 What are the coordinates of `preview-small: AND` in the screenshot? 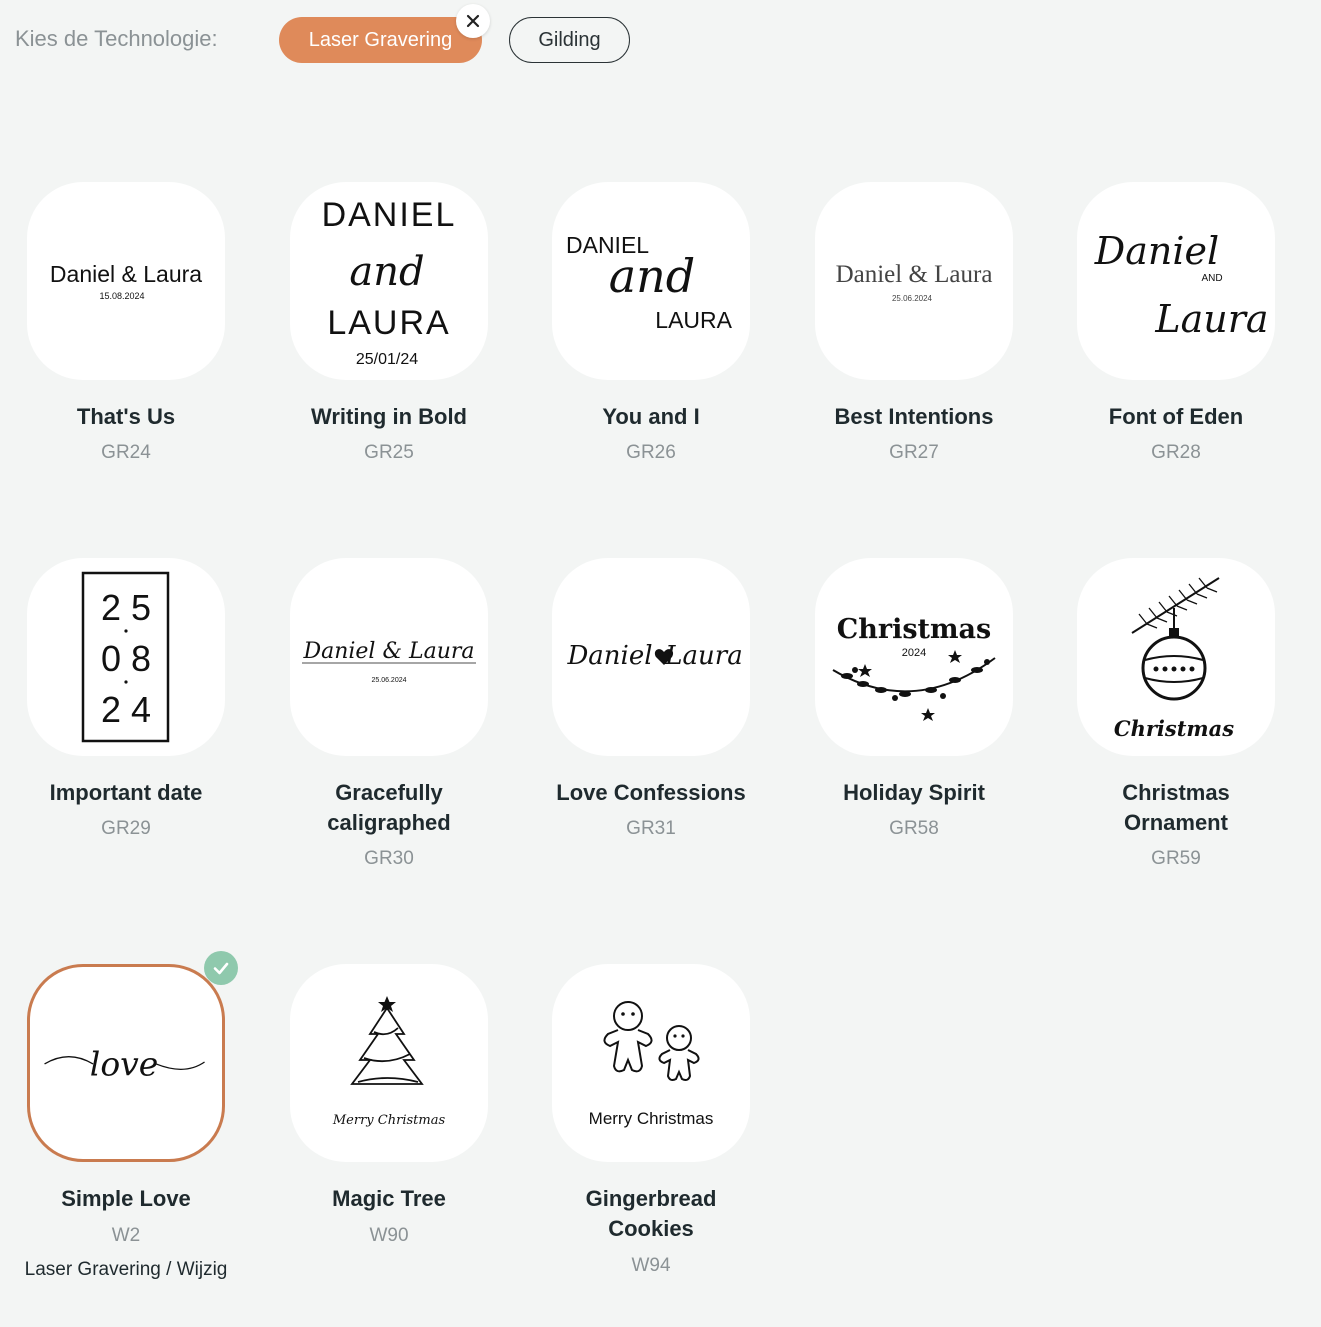 It's located at (1211, 278).